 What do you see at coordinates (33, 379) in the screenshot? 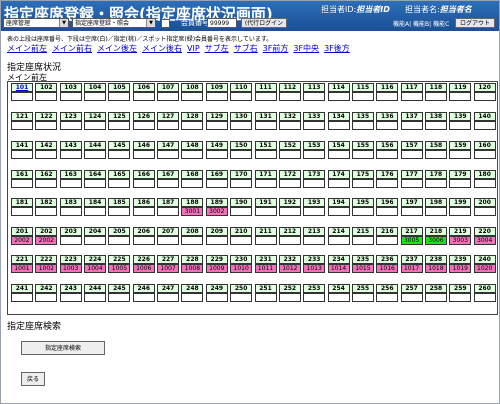
I see `back-button: 戻る` at bounding box center [33, 379].